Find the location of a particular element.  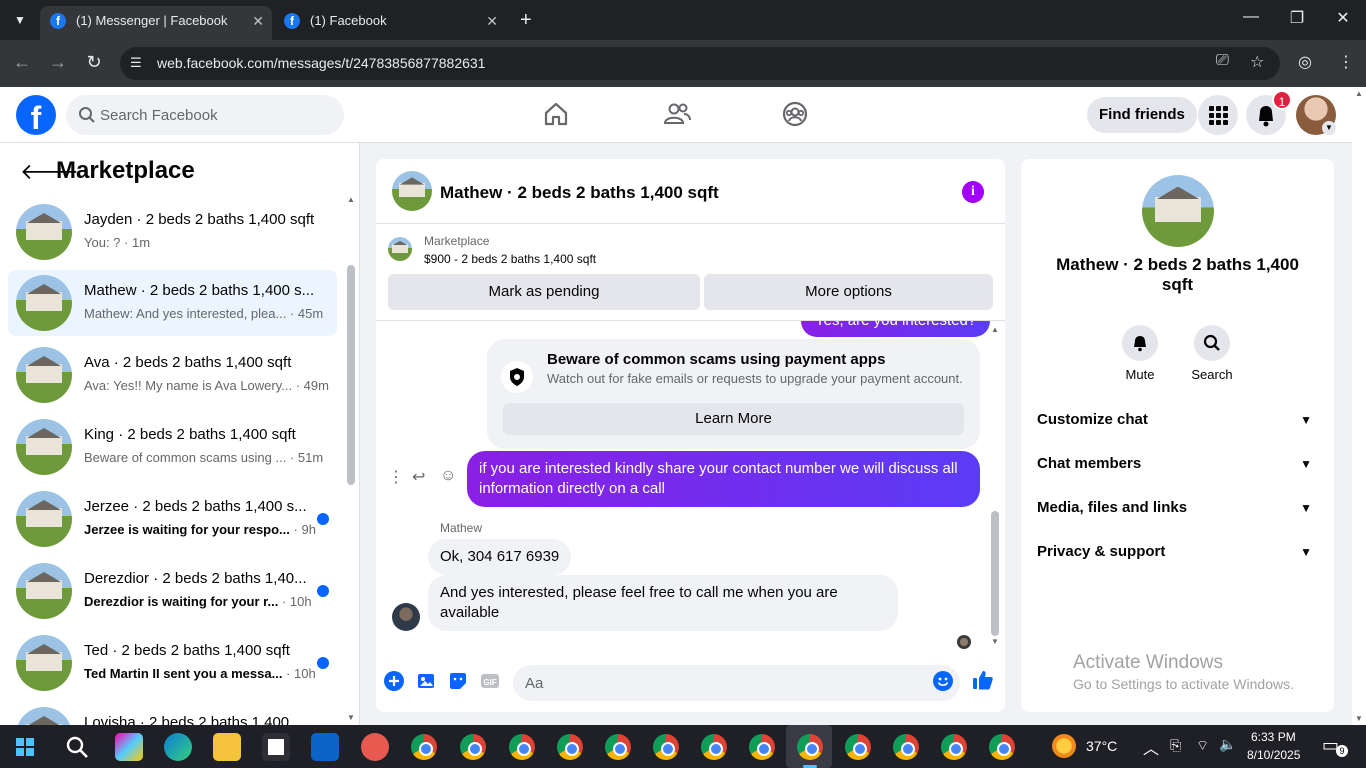

home-icon is located at coordinates (556, 114).